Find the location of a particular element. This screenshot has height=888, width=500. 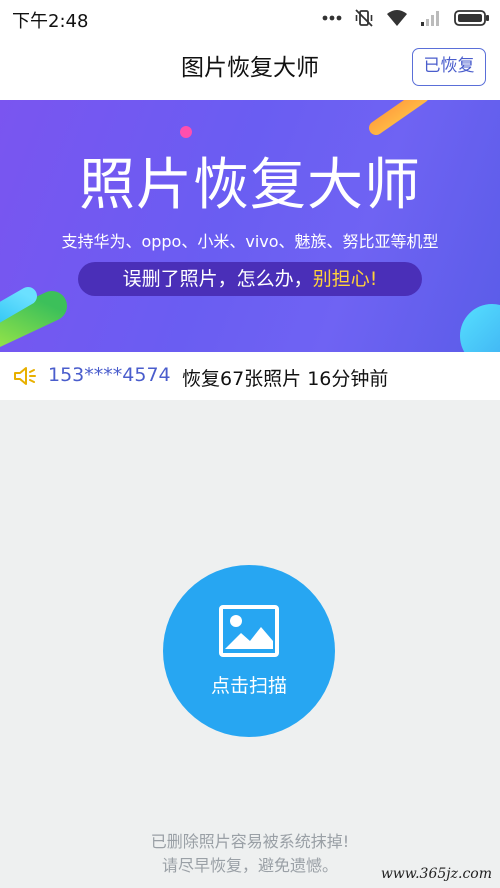

status-time: 下午2:48 is located at coordinates (50, 21).